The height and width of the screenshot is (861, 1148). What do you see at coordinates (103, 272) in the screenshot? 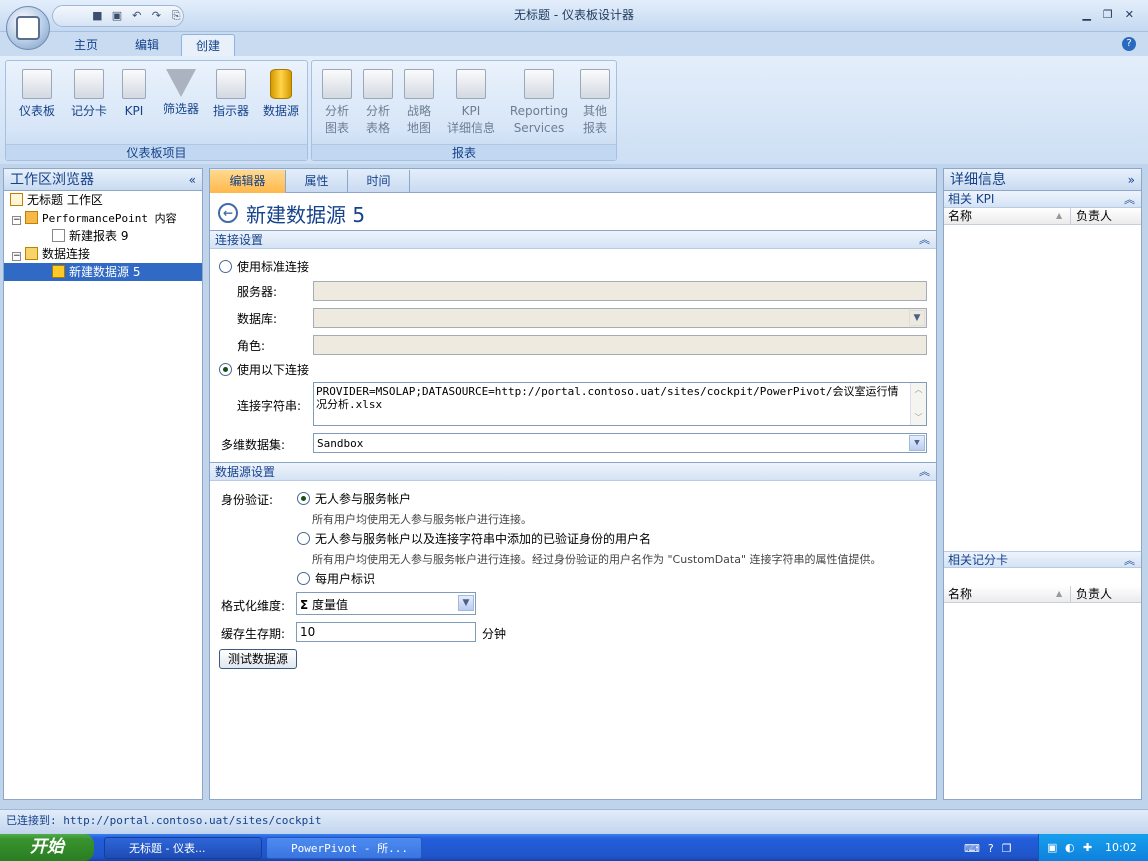
I see `tree-datasource: 新建数据源 5` at bounding box center [103, 272].